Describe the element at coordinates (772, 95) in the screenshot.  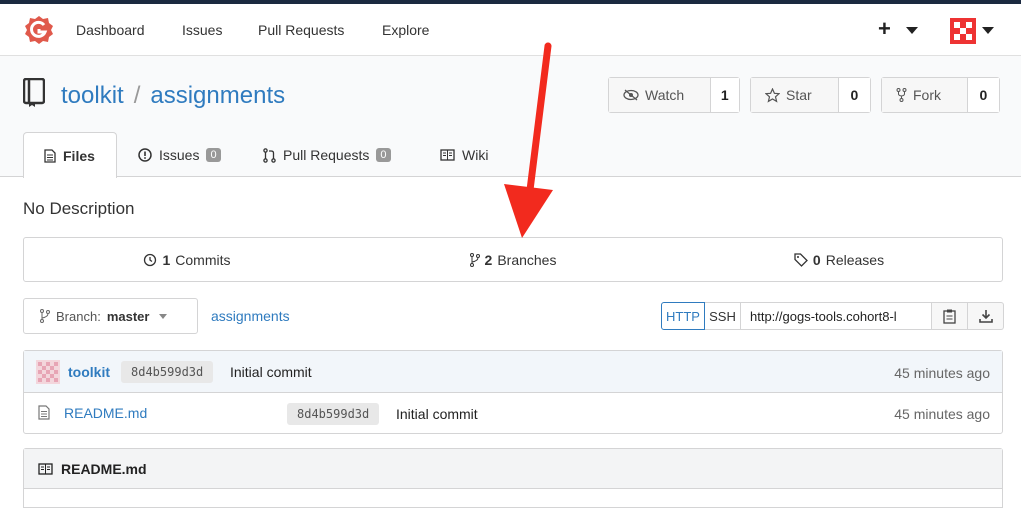
I see `star-icon` at that location.